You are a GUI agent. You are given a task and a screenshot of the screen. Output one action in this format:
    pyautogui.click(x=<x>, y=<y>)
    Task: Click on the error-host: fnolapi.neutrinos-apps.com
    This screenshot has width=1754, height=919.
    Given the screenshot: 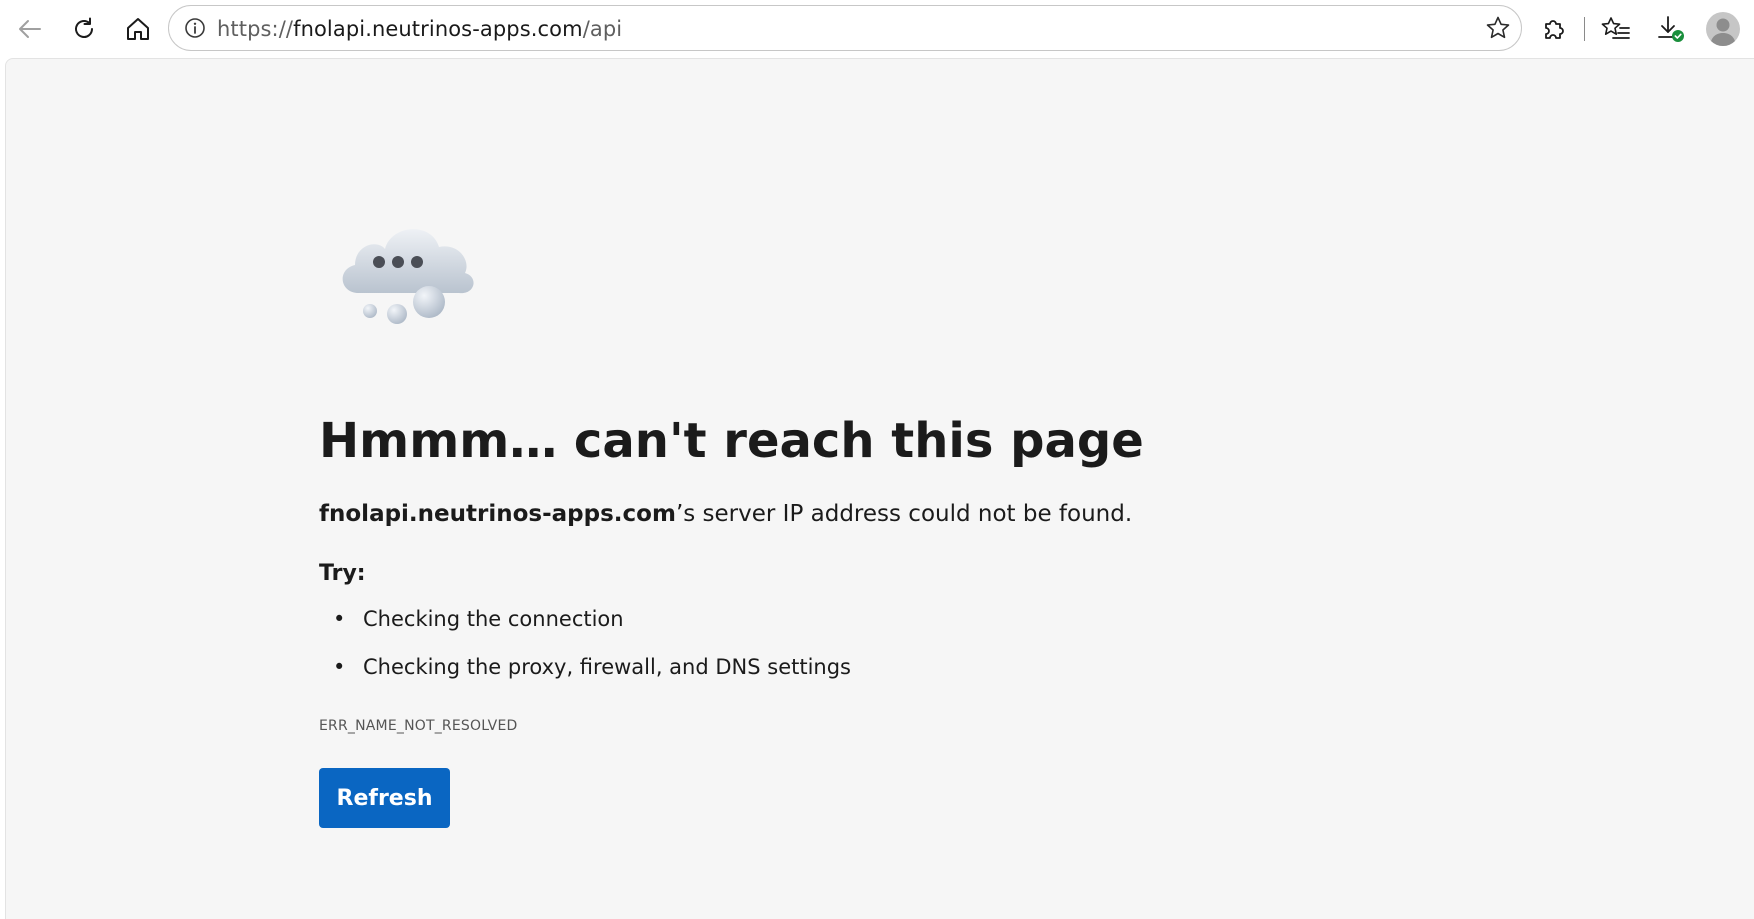 What is the action you would take?
    pyautogui.click(x=497, y=514)
    